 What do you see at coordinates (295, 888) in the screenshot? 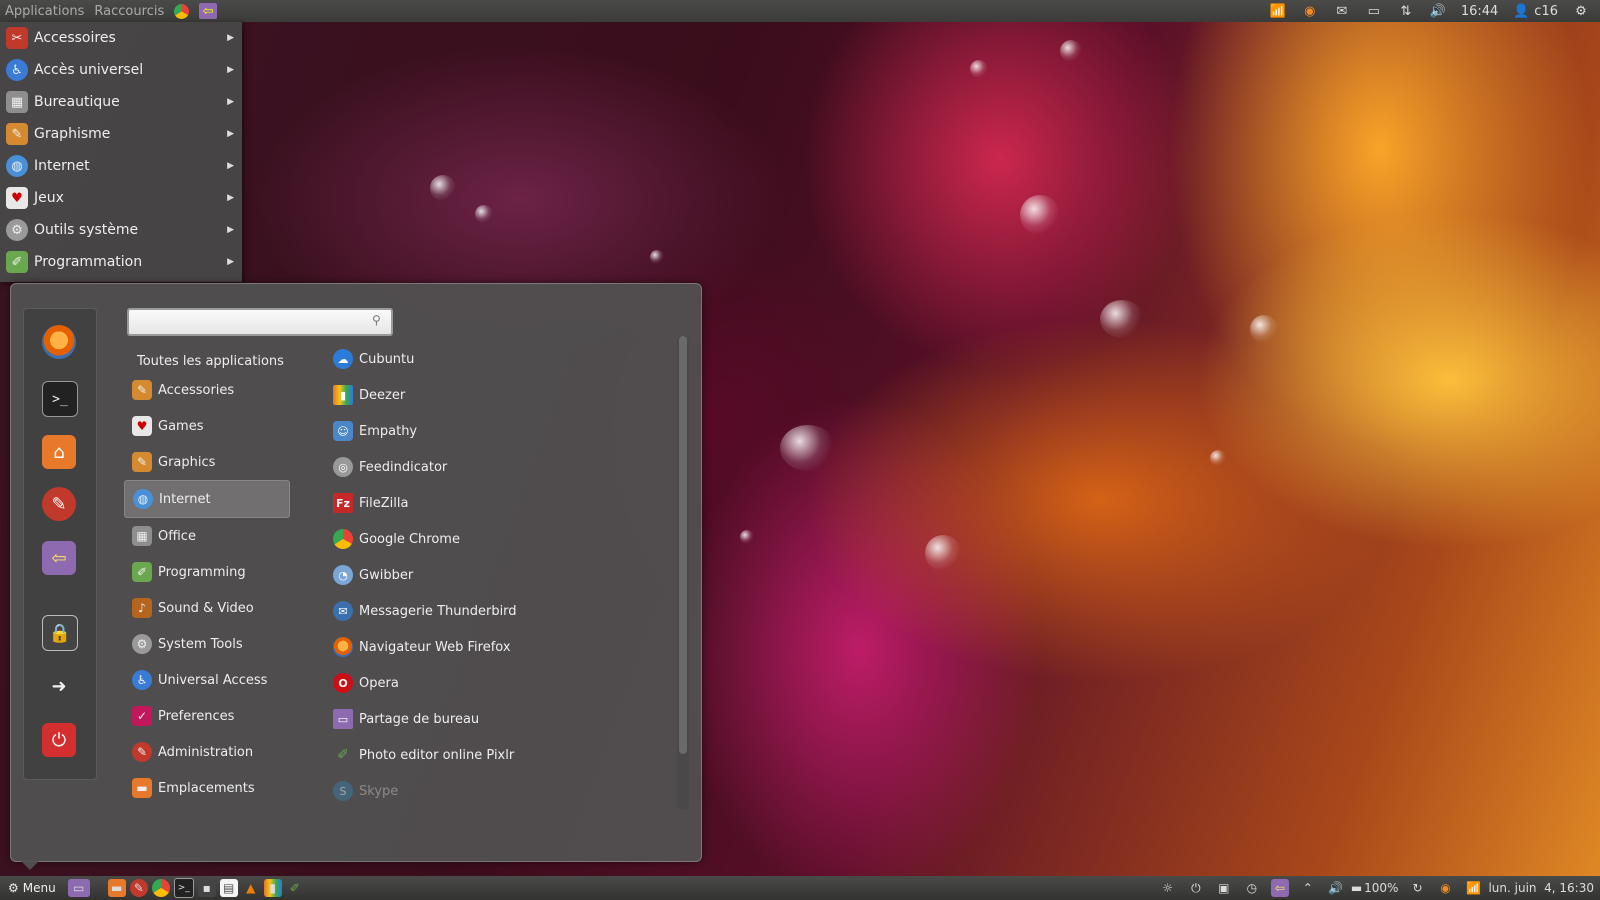
I see `pixlr-icon: ✐` at bounding box center [295, 888].